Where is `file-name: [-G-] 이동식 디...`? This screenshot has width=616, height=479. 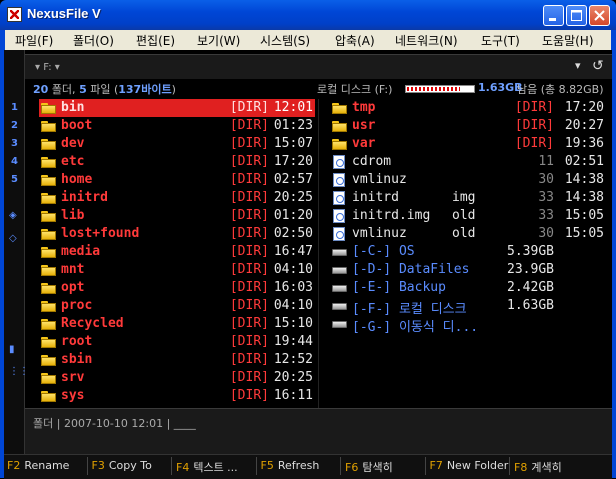 file-name: [-G-] 이동식 디... is located at coordinates (415, 327).